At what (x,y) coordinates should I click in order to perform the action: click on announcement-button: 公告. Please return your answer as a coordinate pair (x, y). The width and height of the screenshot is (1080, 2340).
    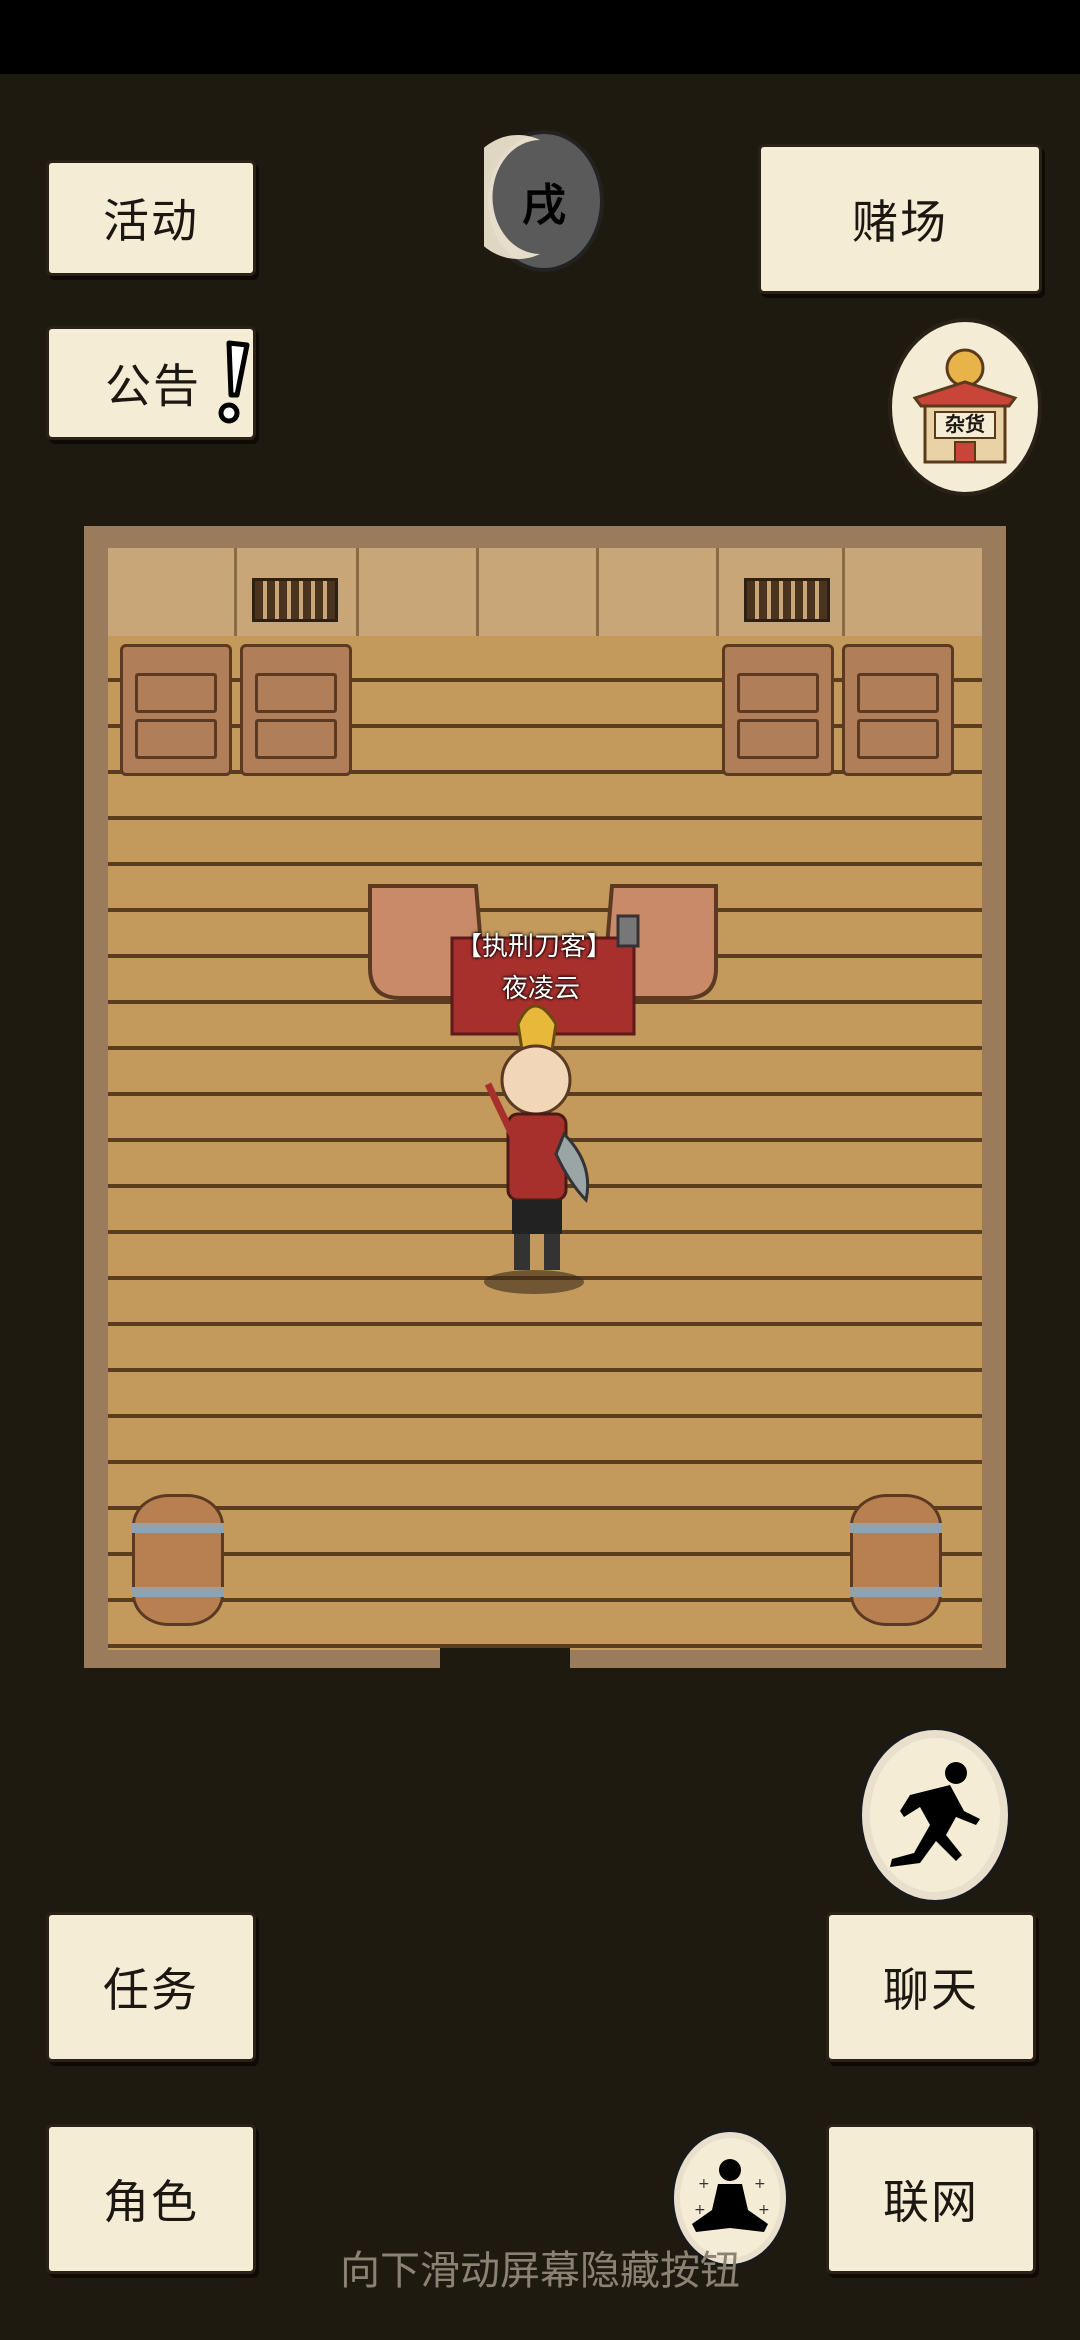
    Looking at the image, I should click on (151, 383).